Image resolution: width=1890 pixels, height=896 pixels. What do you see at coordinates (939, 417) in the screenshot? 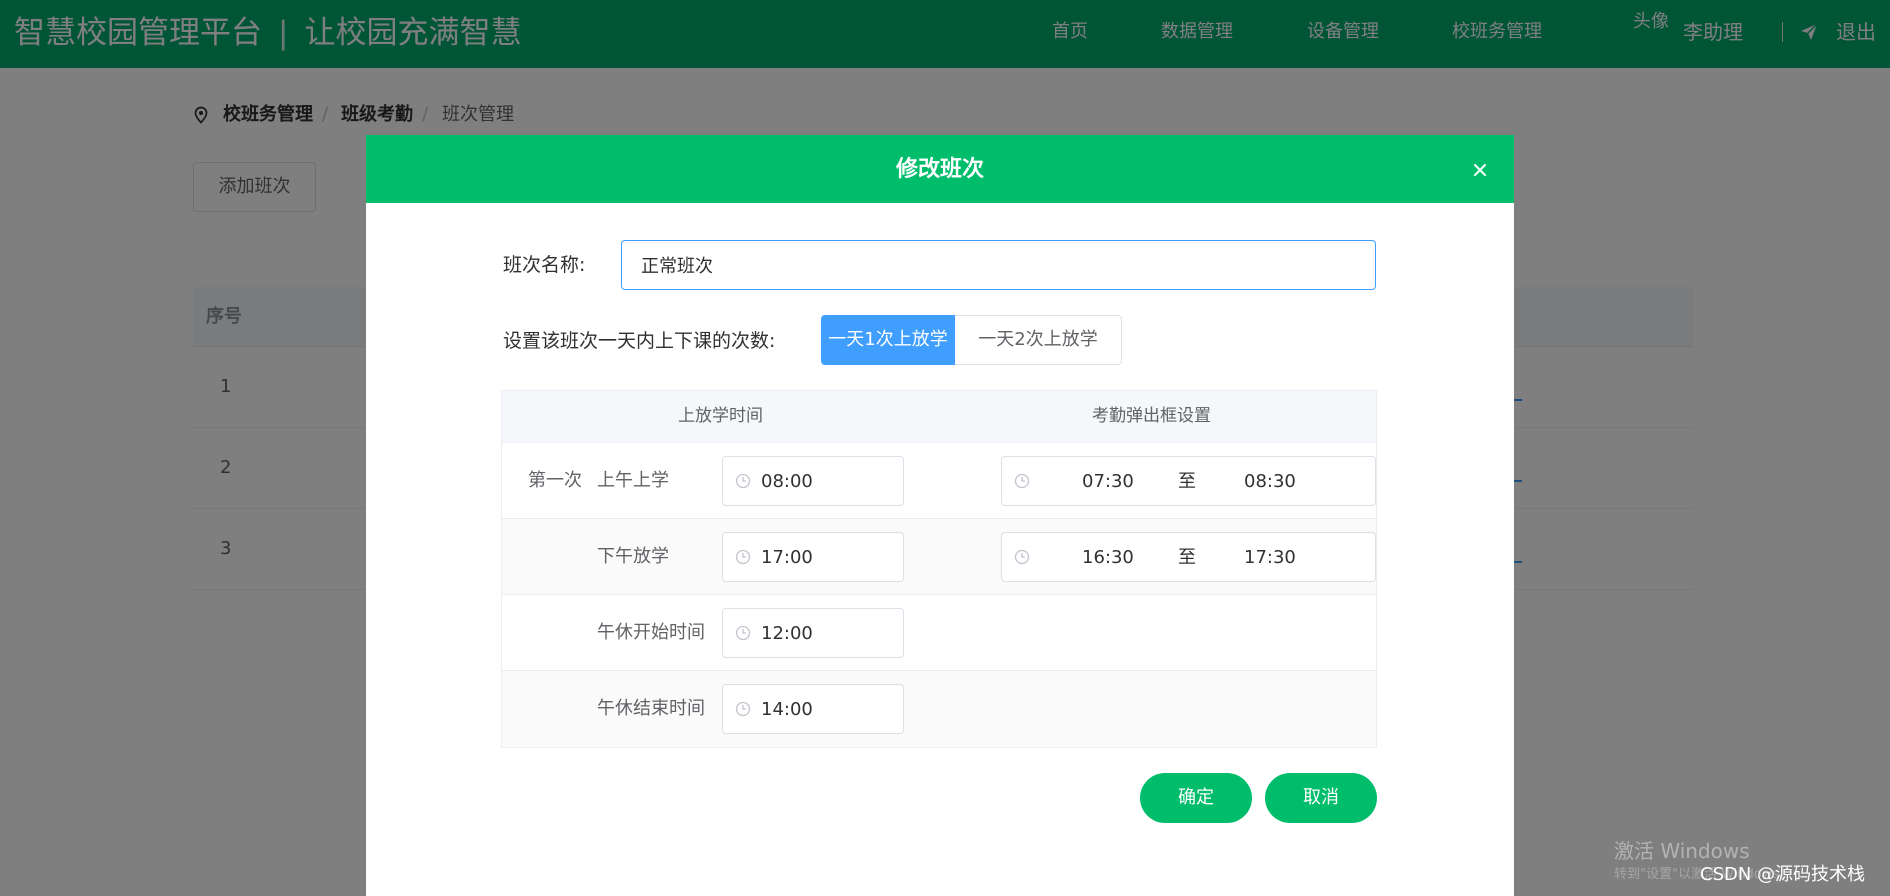
I see `time-table-header: 上放学时间 考勤弹出框设置` at bounding box center [939, 417].